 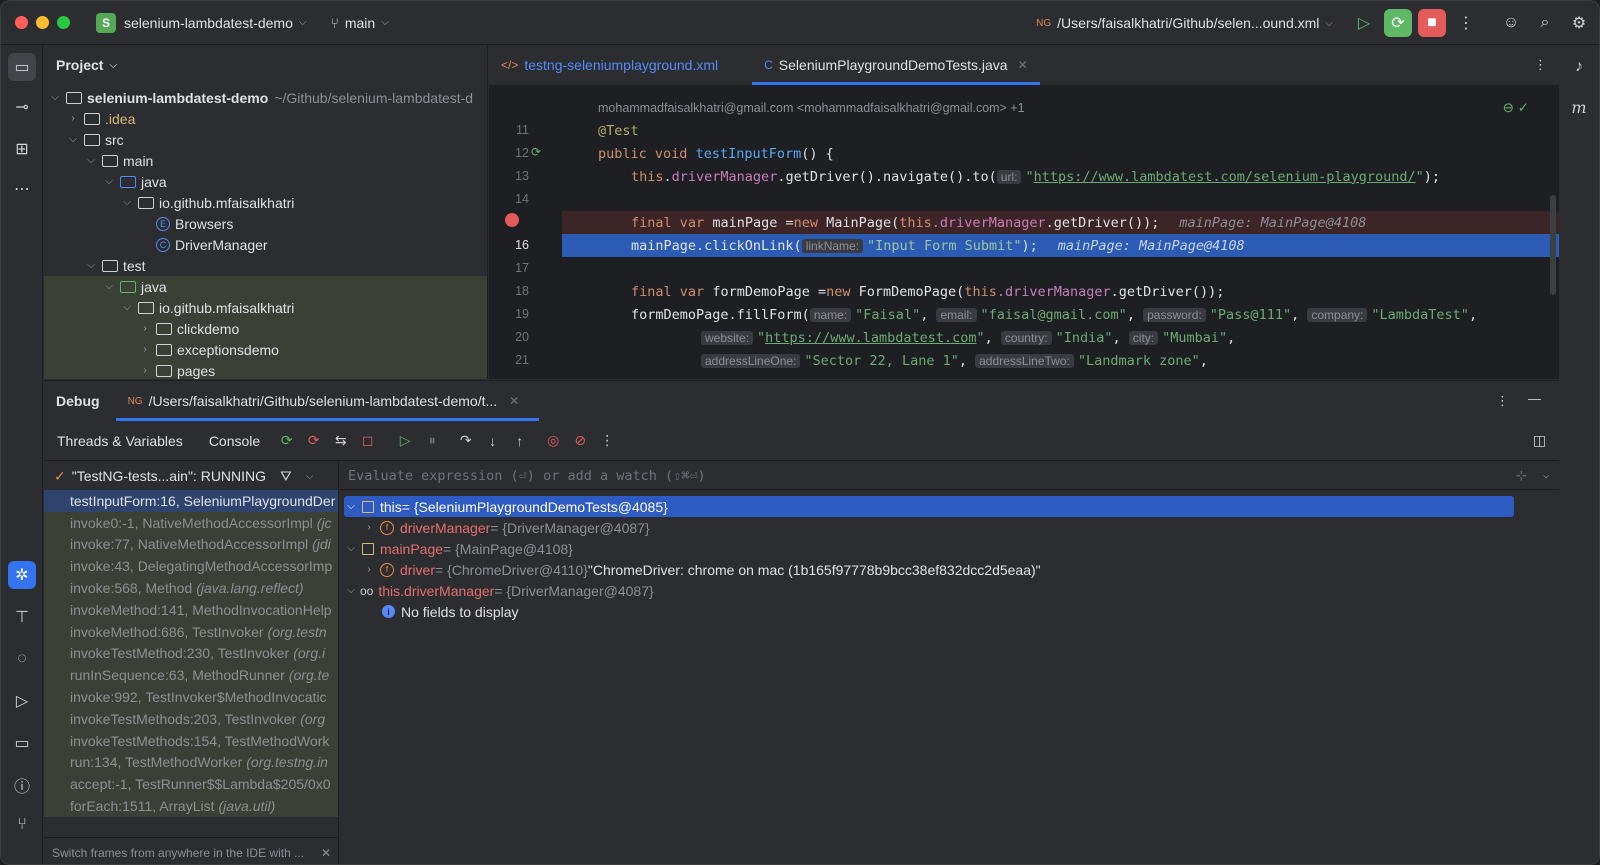 I want to click on inspection-ok-icon: ⊖ ✓, so click(x=1516, y=108).